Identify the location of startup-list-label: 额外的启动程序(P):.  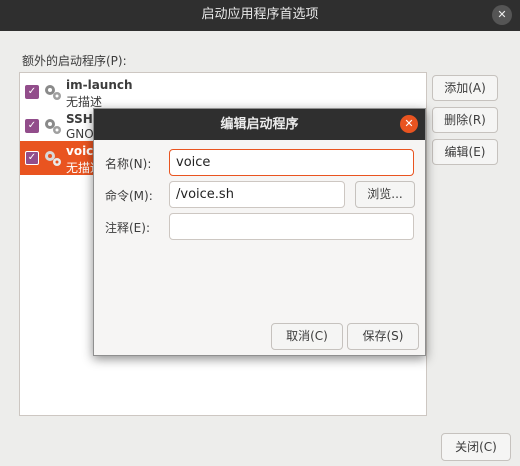
(74, 61).